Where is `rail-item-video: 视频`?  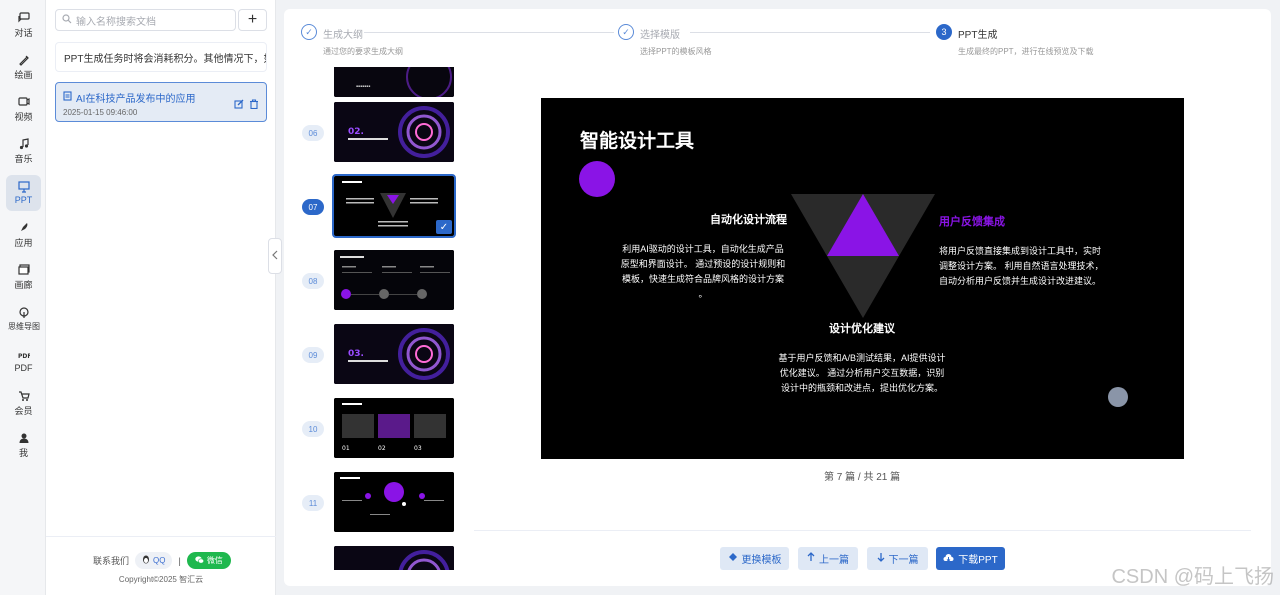 rail-item-video: 视频 is located at coordinates (23, 109).